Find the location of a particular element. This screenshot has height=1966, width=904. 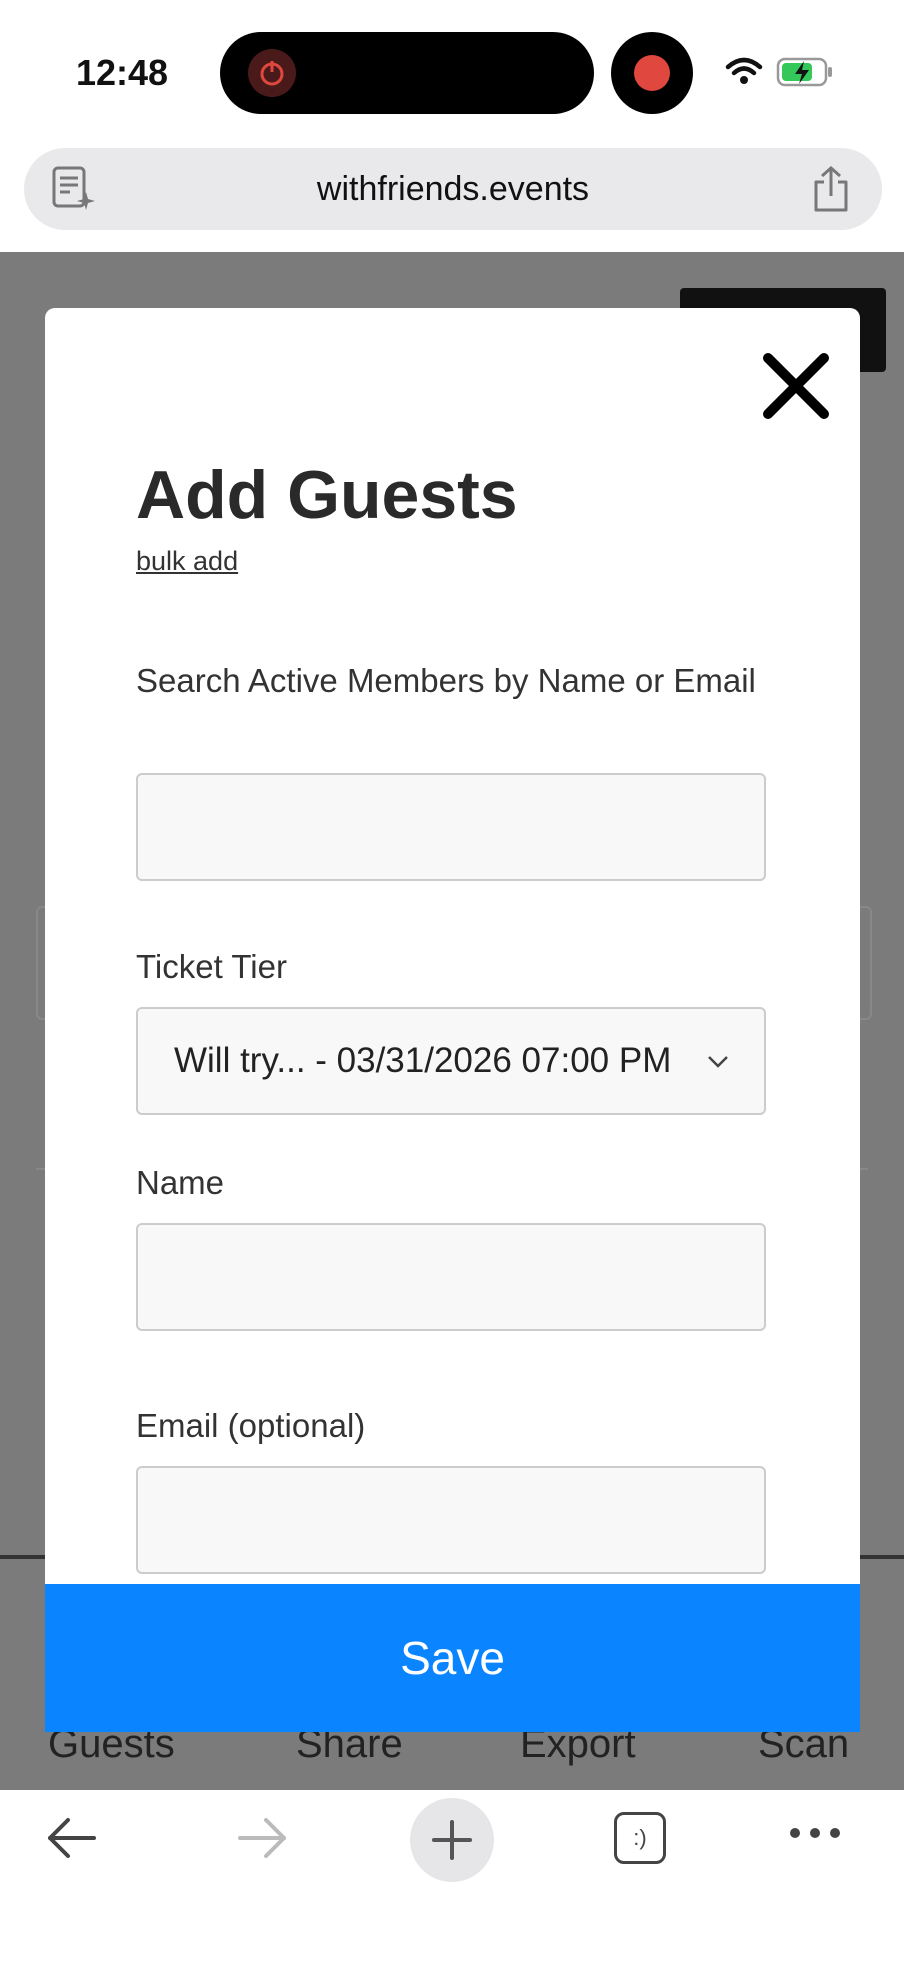

ticket-tier-selected: Will try... - 03/31/2026 07:00 PM is located at coordinates (423, 1060).